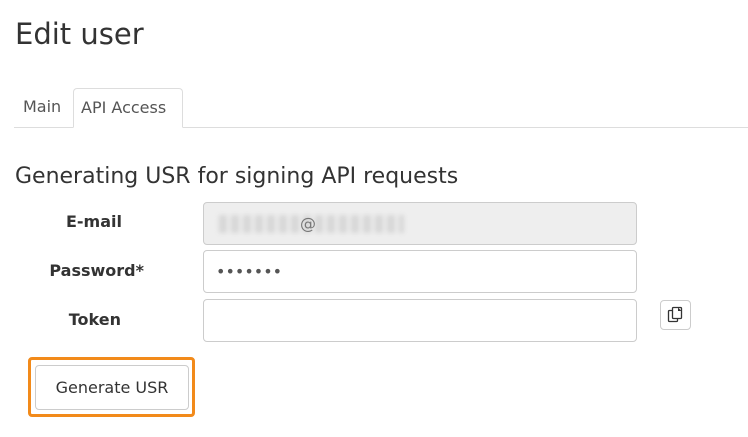 Image resolution: width=748 pixels, height=437 pixels. I want to click on tab-bar: Main API Access, so click(381, 108).